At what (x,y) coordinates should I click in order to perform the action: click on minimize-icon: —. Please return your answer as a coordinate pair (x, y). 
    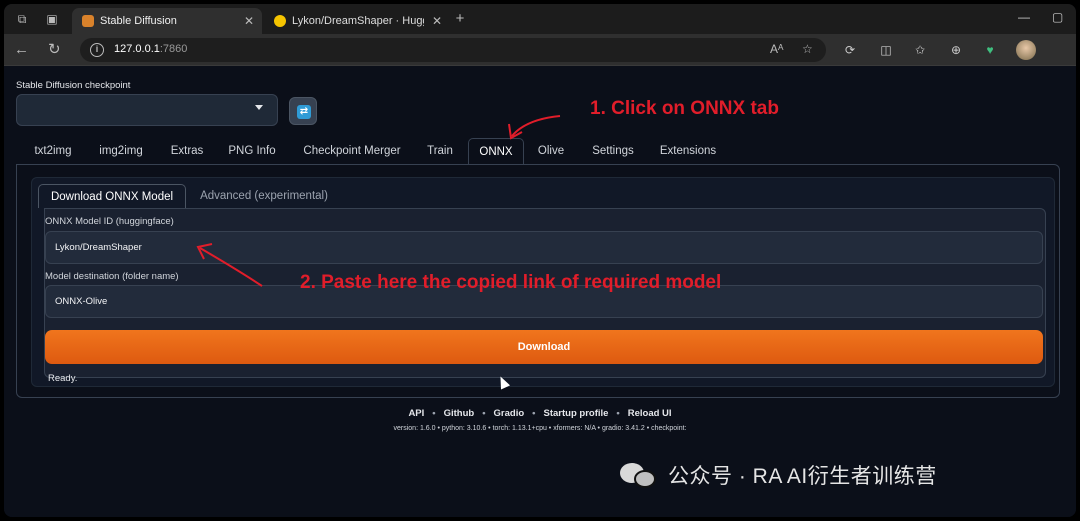
    Looking at the image, I should click on (1024, 17).